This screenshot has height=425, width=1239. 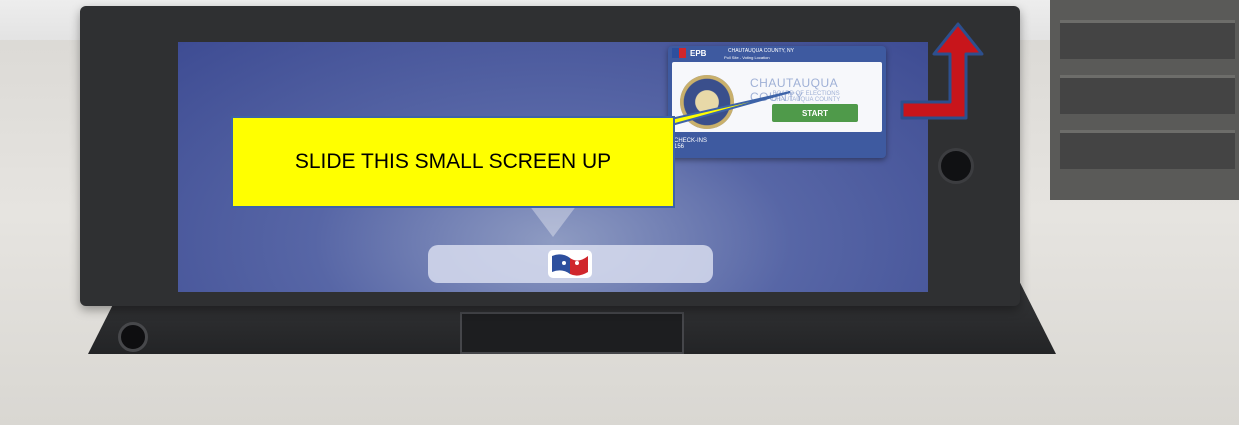 What do you see at coordinates (690, 144) in the screenshot?
I see `checkin-count: CHECK-INS 156` at bounding box center [690, 144].